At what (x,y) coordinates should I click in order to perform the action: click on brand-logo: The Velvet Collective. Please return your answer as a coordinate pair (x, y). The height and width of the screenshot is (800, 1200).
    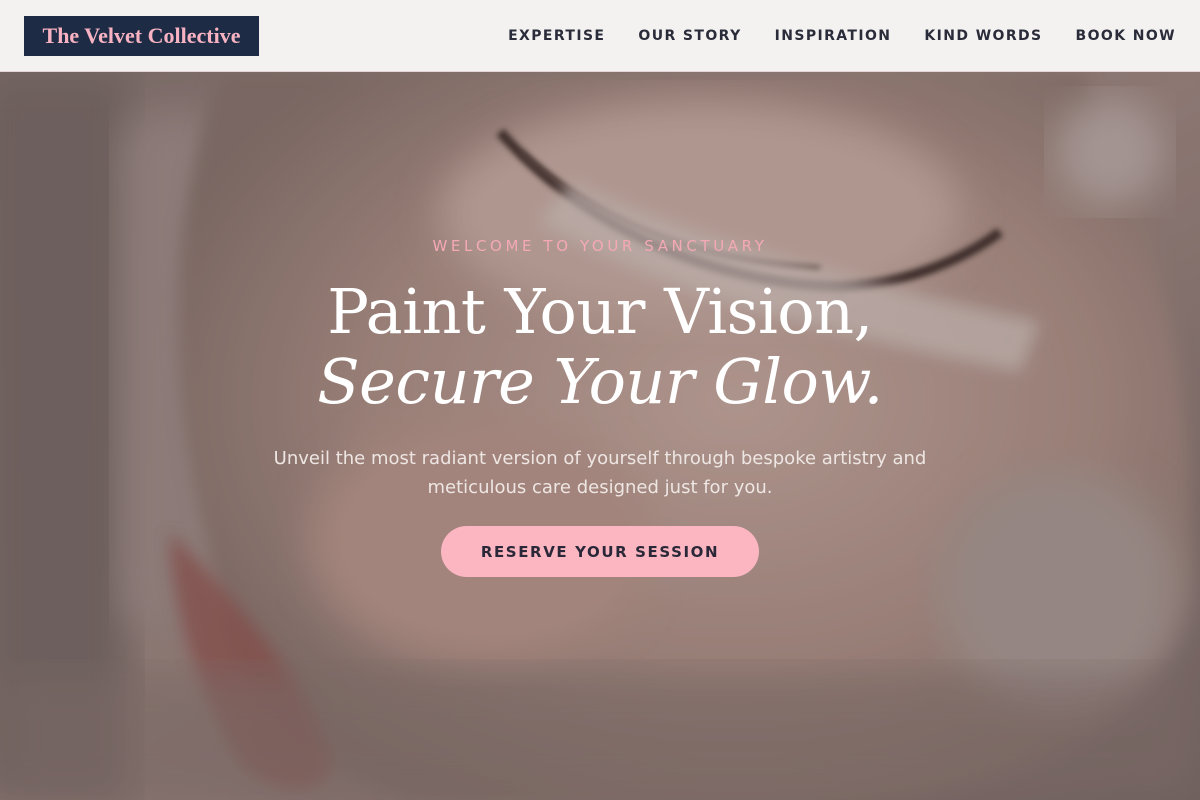
    Looking at the image, I should click on (141, 36).